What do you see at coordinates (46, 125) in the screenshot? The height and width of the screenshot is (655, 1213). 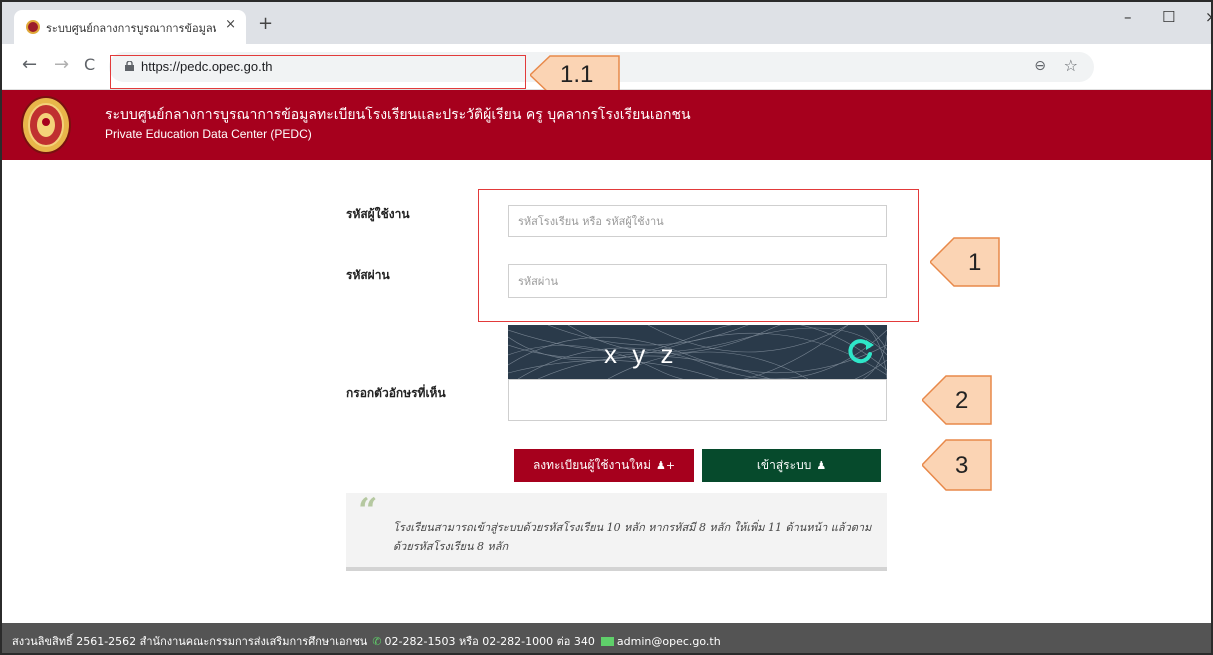 I see `emblem-logo` at bounding box center [46, 125].